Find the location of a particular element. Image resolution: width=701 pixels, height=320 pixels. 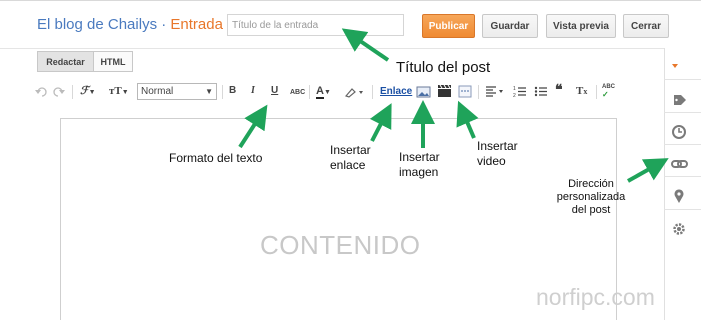

watermark: norfipc.com is located at coordinates (595, 297).